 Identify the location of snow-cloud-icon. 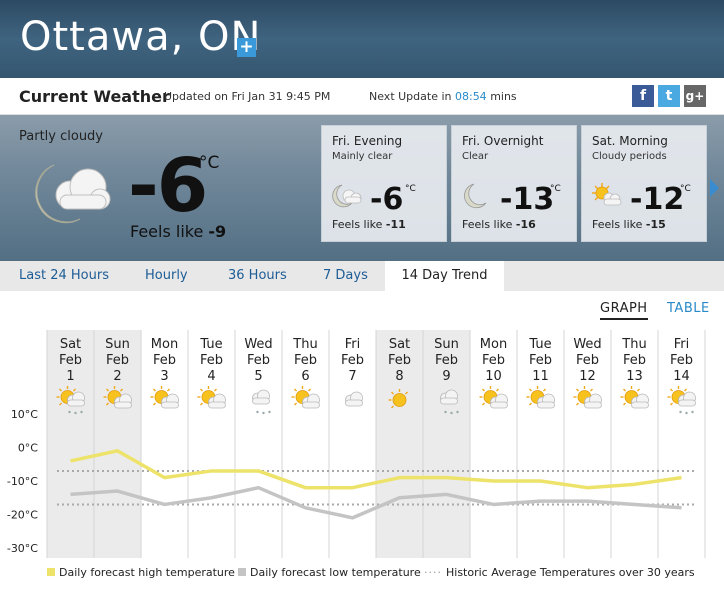
(261, 402).